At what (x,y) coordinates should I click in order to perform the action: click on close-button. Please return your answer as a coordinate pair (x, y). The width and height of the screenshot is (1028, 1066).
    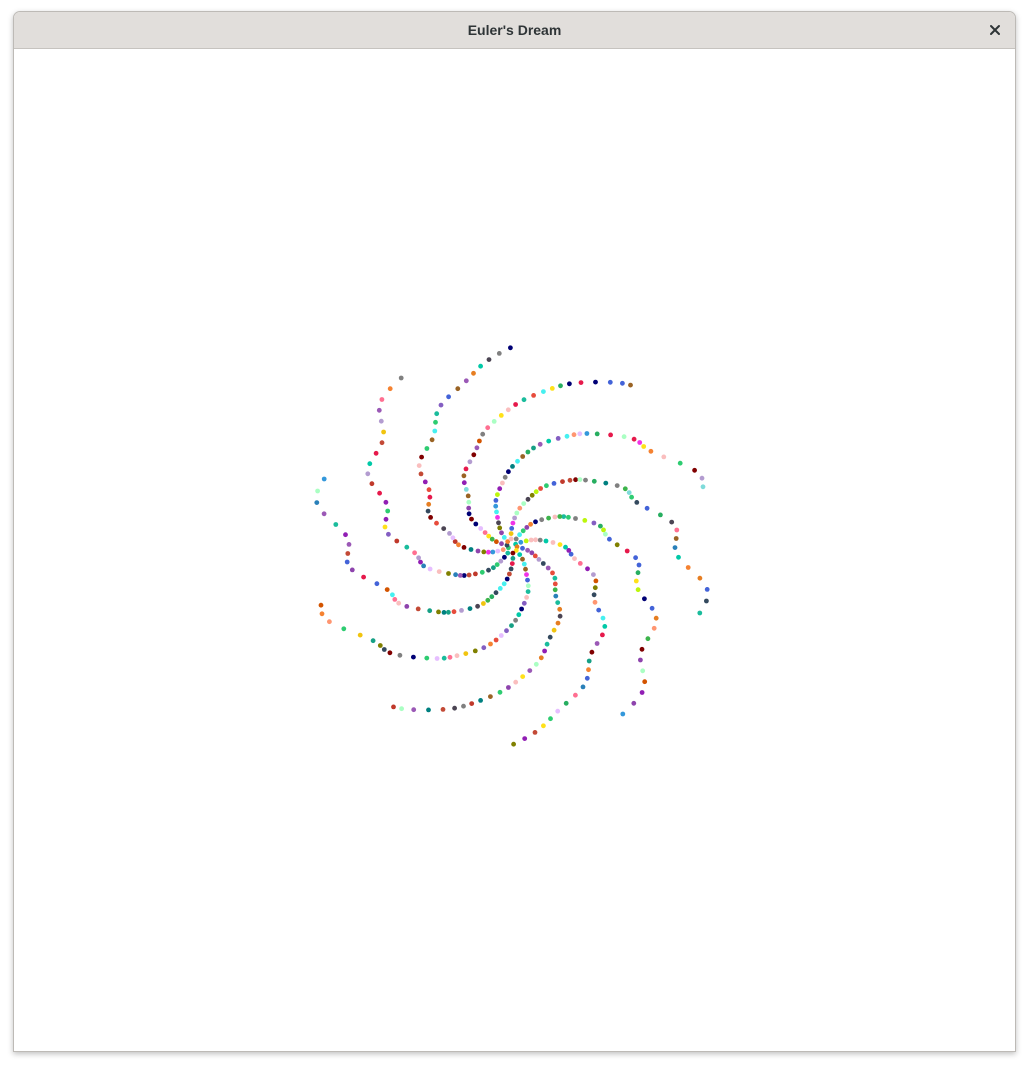
    Looking at the image, I should click on (995, 30).